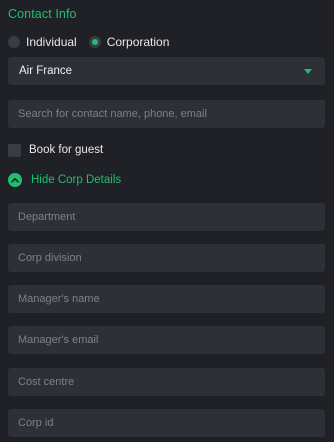  I want to click on caret-down-icon, so click(308, 71).